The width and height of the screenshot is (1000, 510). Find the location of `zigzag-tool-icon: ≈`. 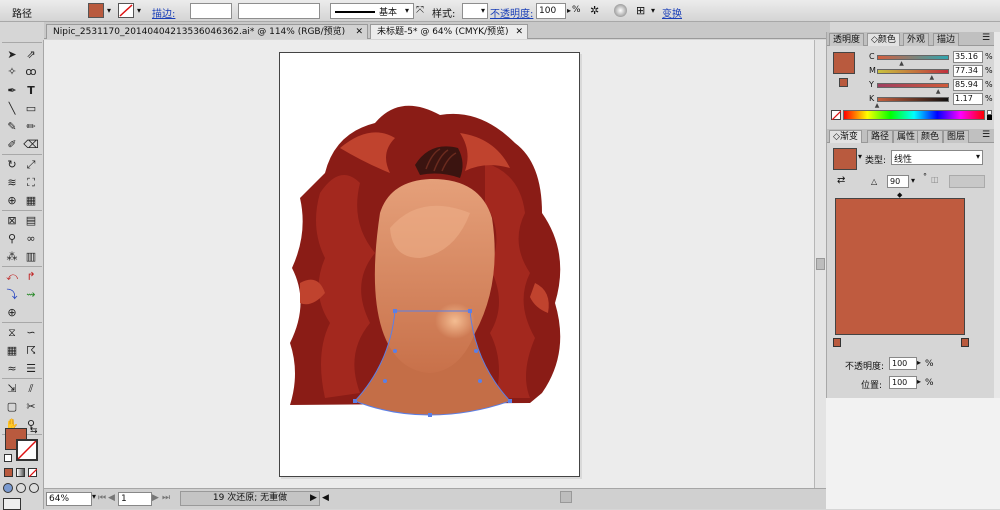

zigzag-tool-icon: ≈ is located at coordinates (12, 368).